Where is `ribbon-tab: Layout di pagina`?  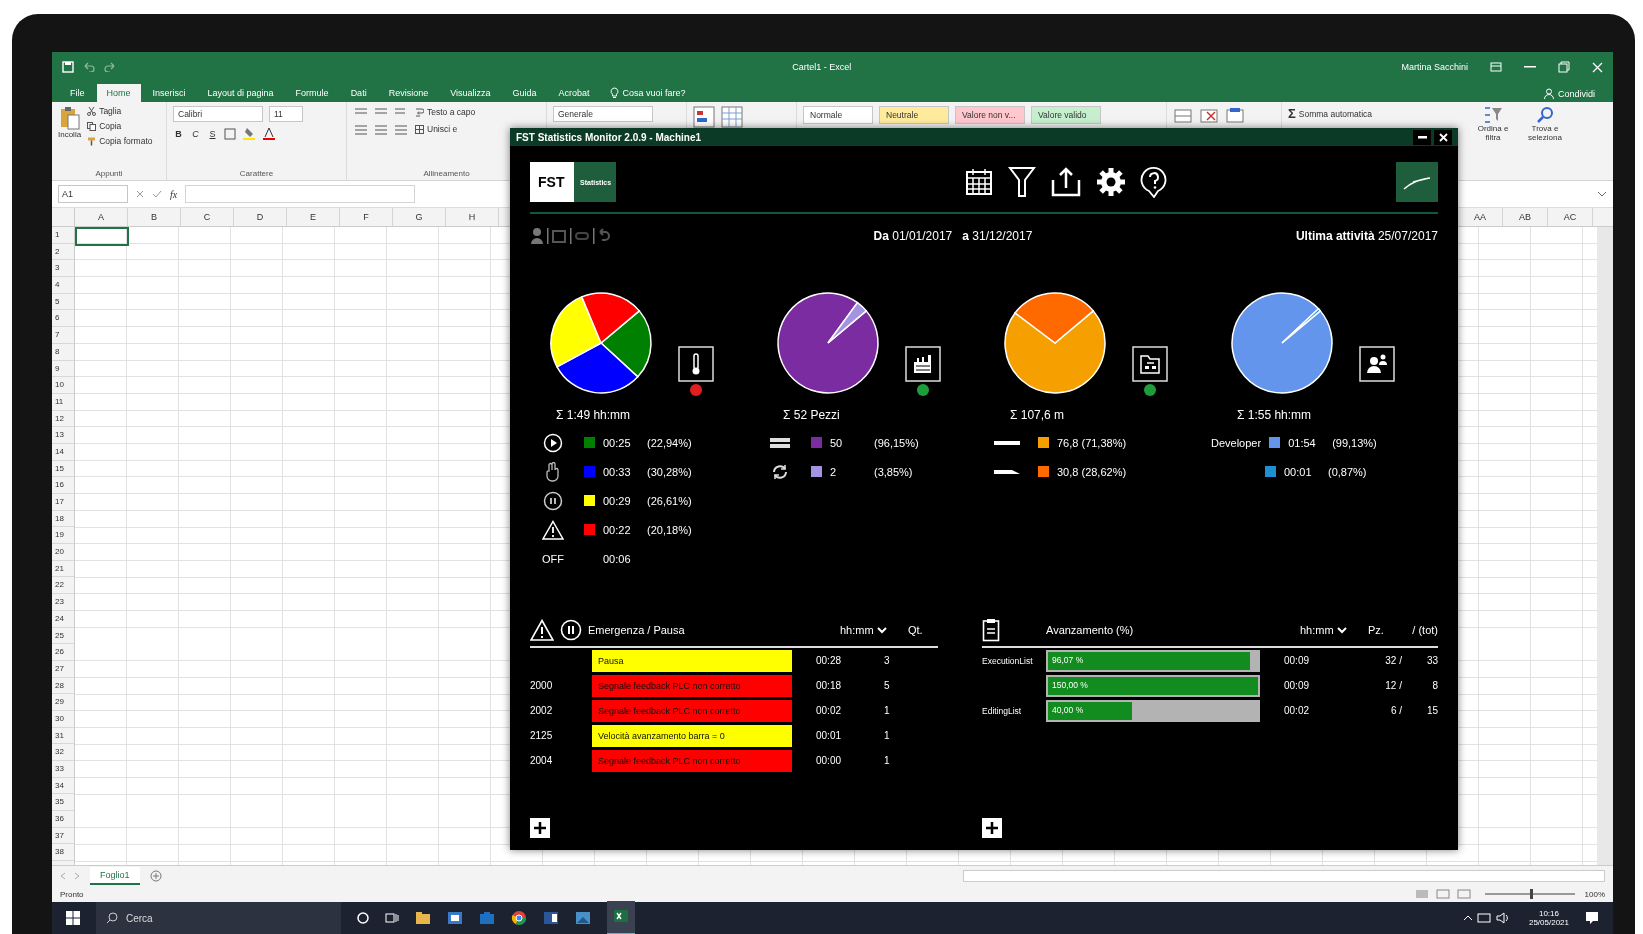
ribbon-tab: Layout di pagina is located at coordinates (240, 93).